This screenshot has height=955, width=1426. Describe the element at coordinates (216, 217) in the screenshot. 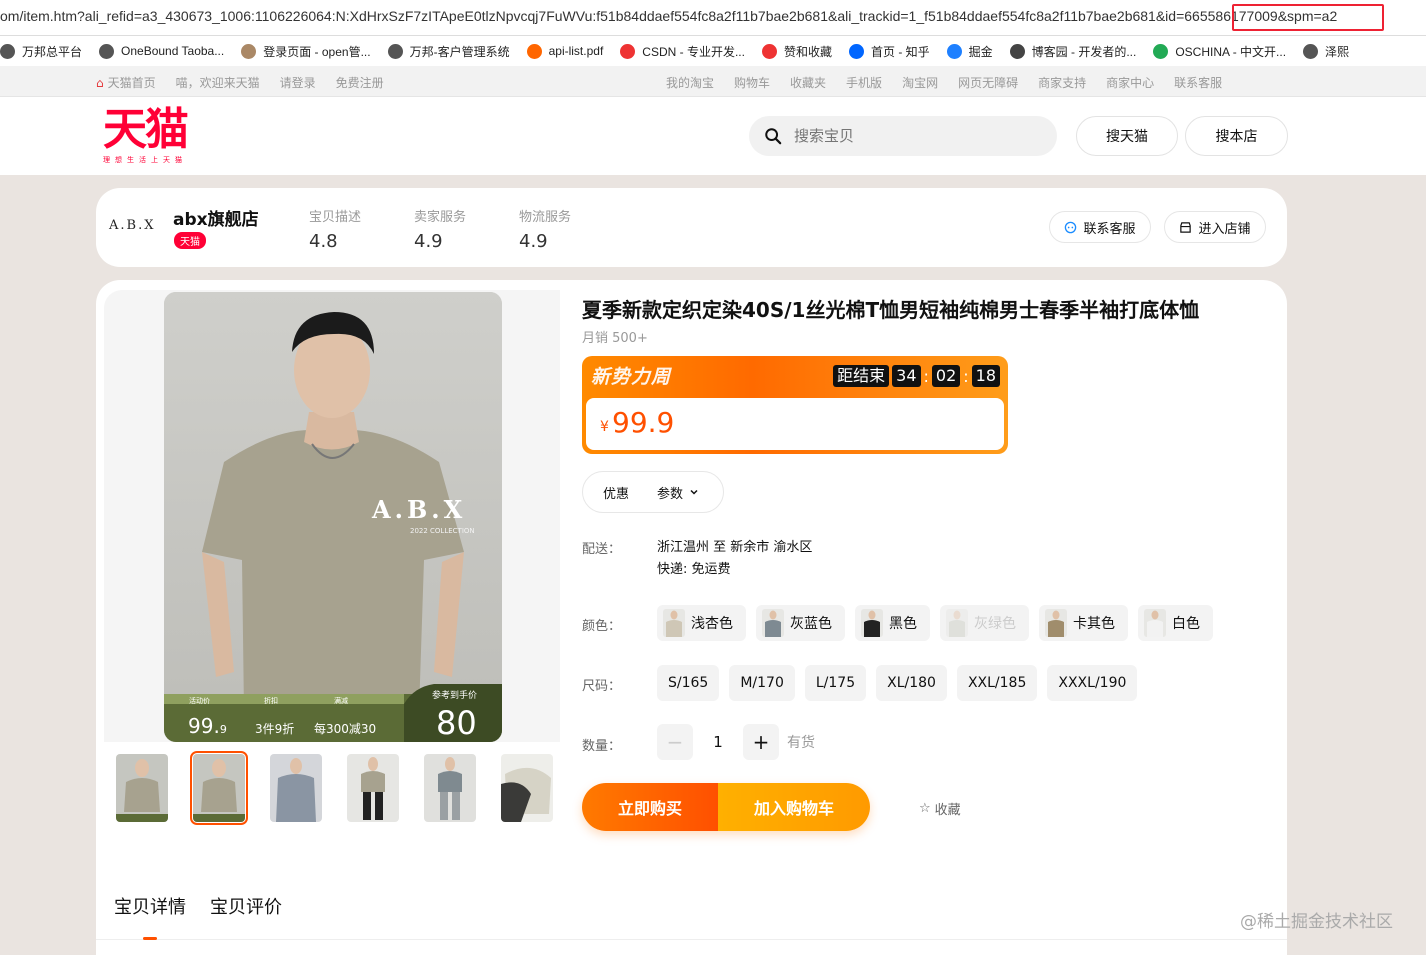

I see `shop-name: abx旗舰店` at that location.